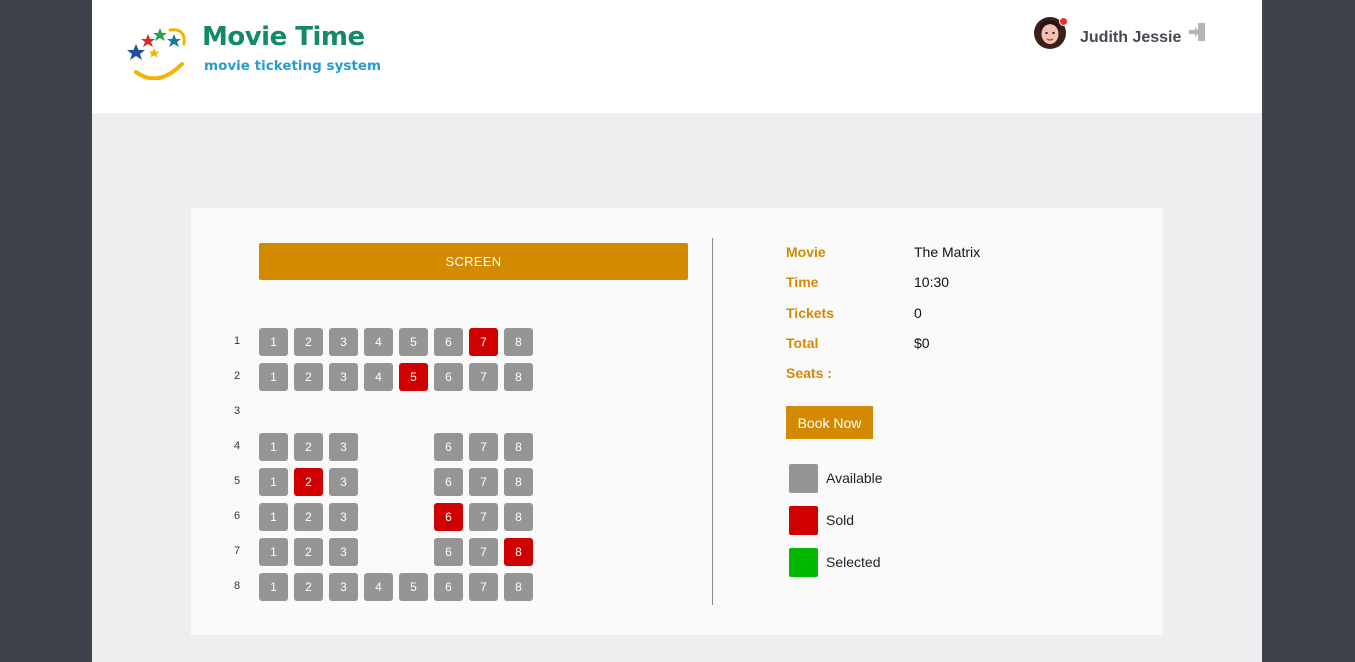  What do you see at coordinates (237, 481) in the screenshot?
I see `row-label: 5` at bounding box center [237, 481].